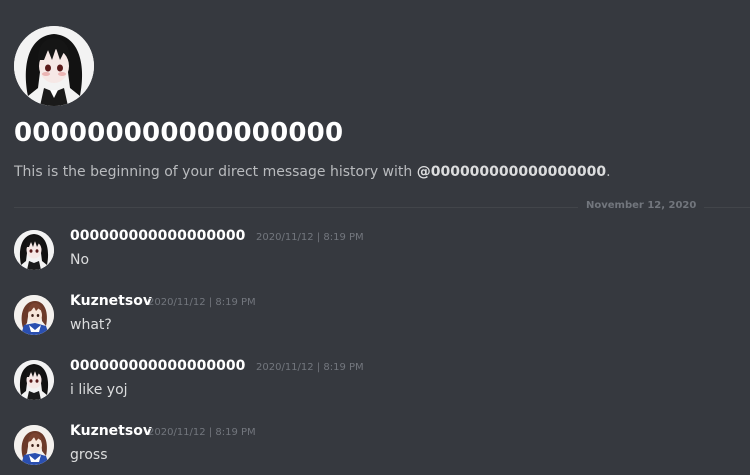 The image size is (750, 475). I want to click on message-content: No, so click(80, 260).